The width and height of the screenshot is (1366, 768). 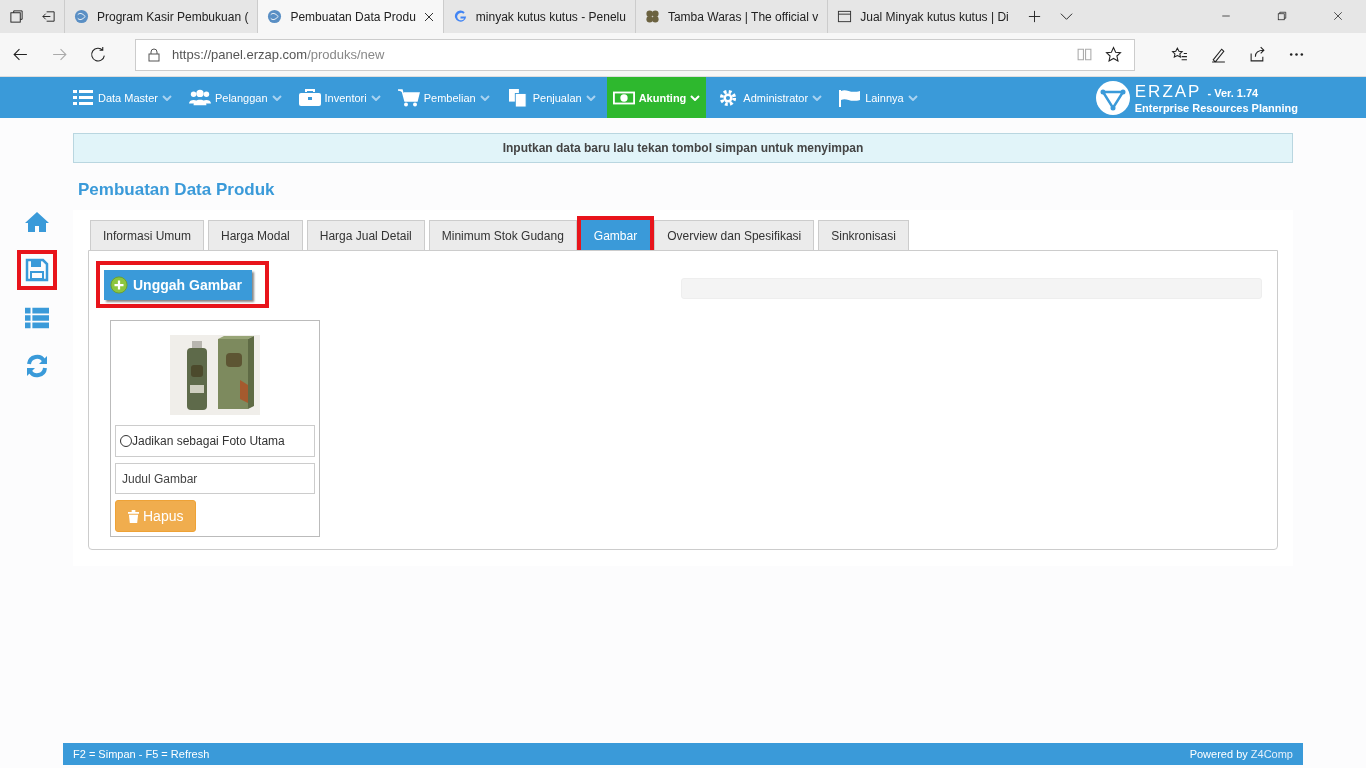 What do you see at coordinates (517, 97) in the screenshot?
I see `documents-icon` at bounding box center [517, 97].